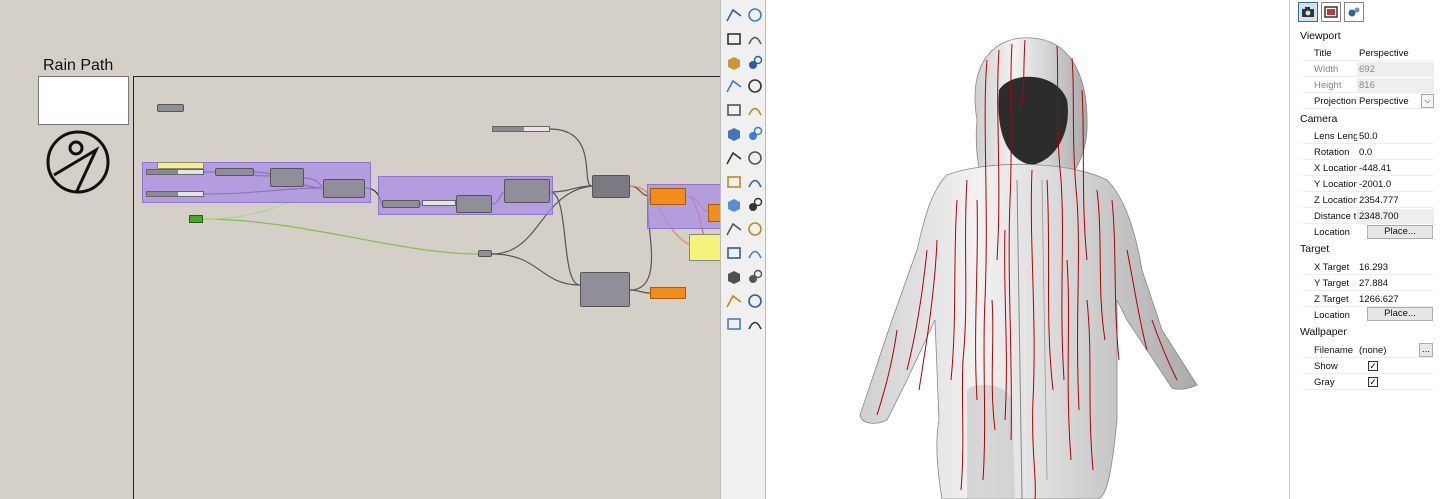 This screenshot has width=1440, height=499. Describe the element at coordinates (1395, 136) in the screenshot. I see `lens-length-field: 50.0` at that location.